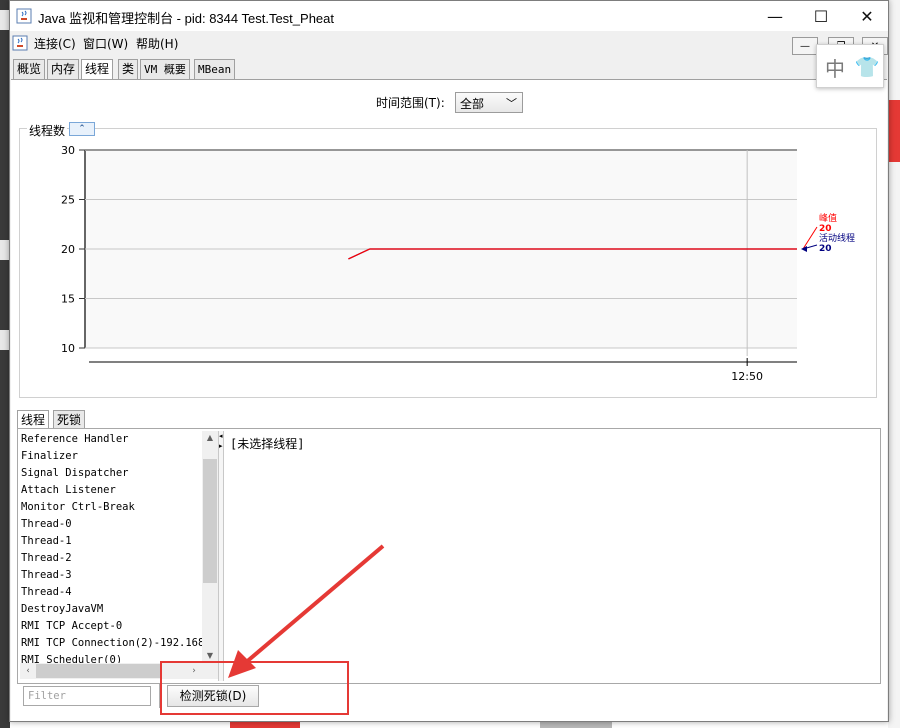 This screenshot has width=900, height=728. What do you see at coordinates (805, 46) in the screenshot?
I see `internal-minimize-button: —` at bounding box center [805, 46].